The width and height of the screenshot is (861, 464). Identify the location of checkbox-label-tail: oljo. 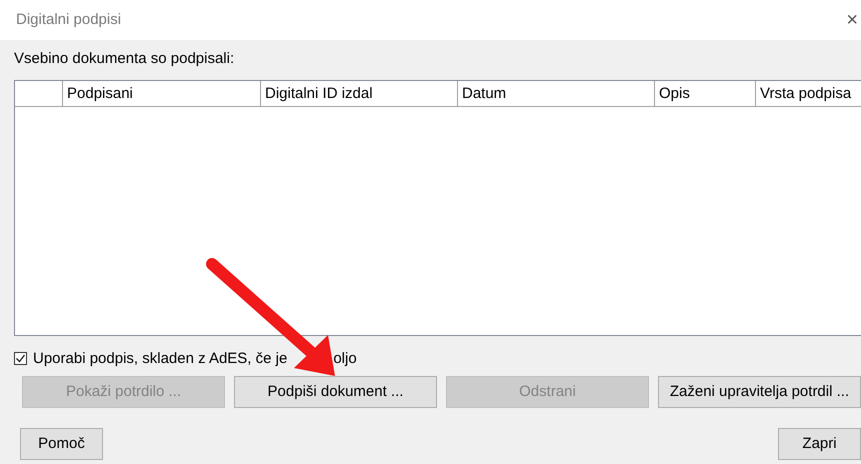
(345, 359).